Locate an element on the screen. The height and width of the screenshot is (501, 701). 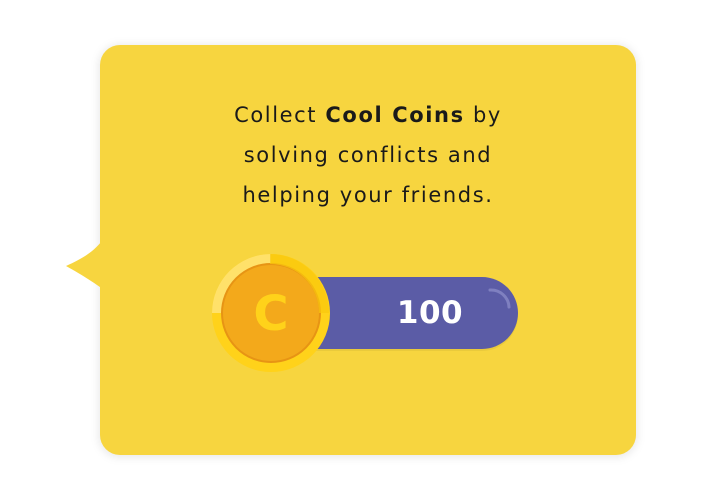
coin-icon: C is located at coordinates (271, 313).